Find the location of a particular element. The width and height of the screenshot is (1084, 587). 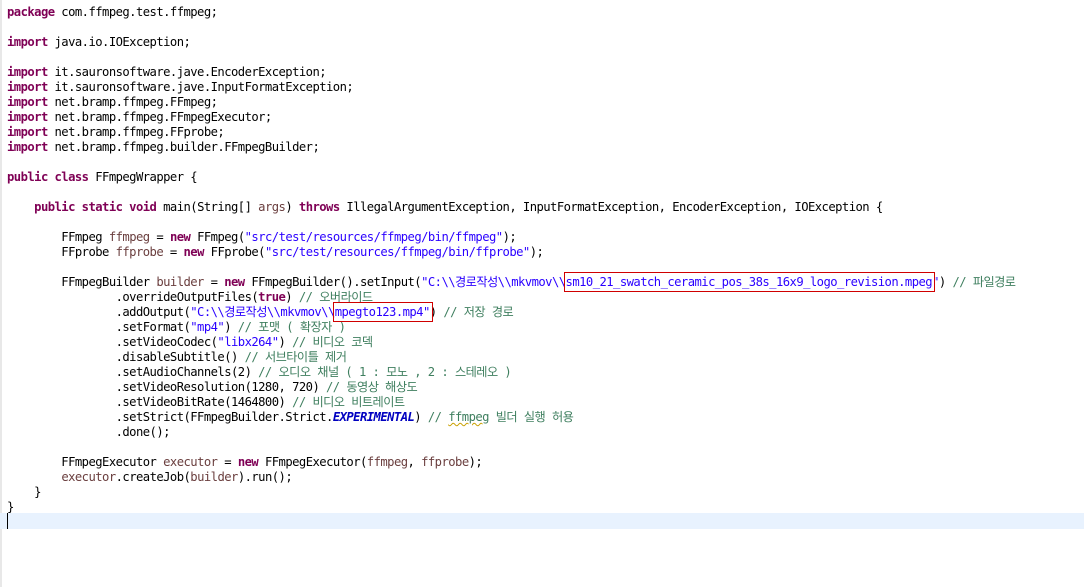

code-token: // 비디오 비트레이트 is located at coordinates (348, 402).